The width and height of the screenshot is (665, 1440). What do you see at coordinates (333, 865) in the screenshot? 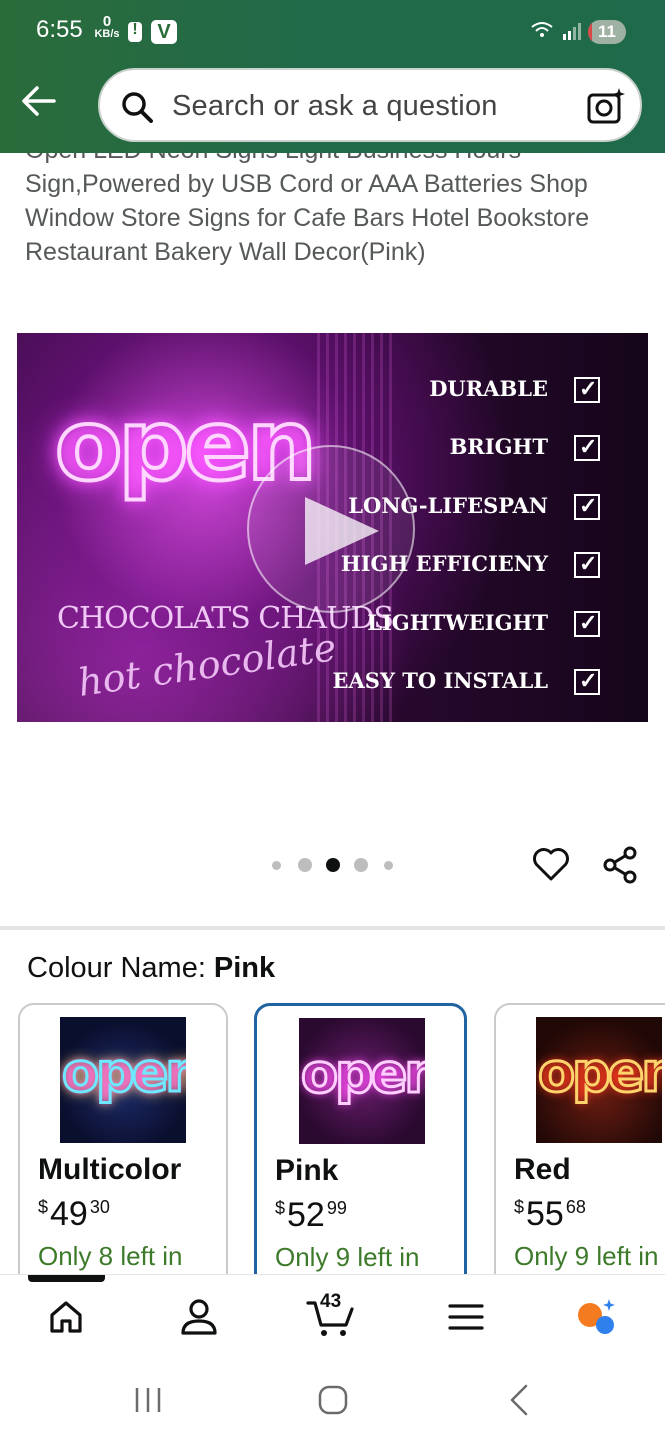
I see `carousel-dot-active` at bounding box center [333, 865].